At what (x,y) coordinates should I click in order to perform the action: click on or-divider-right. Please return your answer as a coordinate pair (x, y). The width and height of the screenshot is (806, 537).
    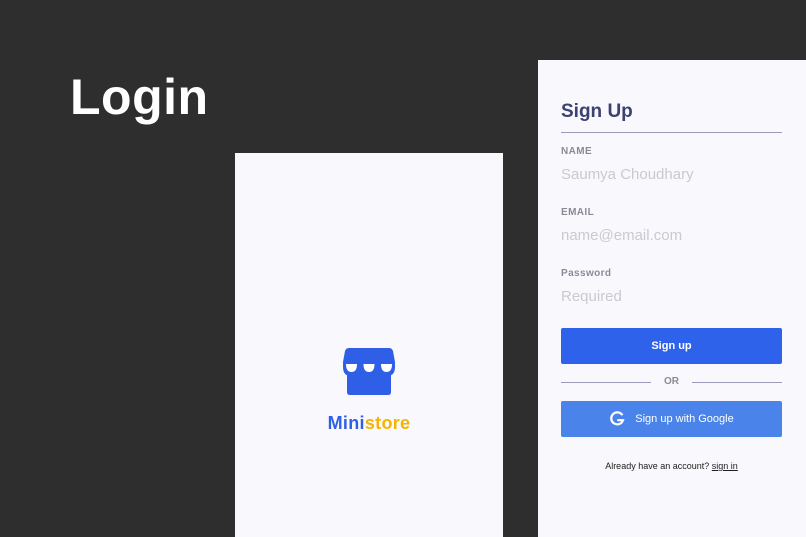
    Looking at the image, I should click on (737, 382).